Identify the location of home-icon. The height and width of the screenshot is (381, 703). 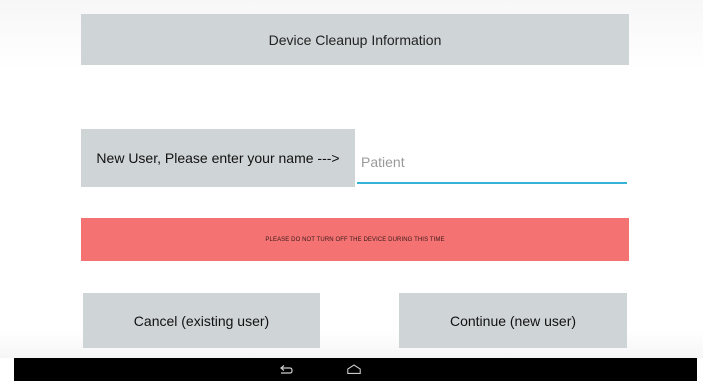
(354, 369).